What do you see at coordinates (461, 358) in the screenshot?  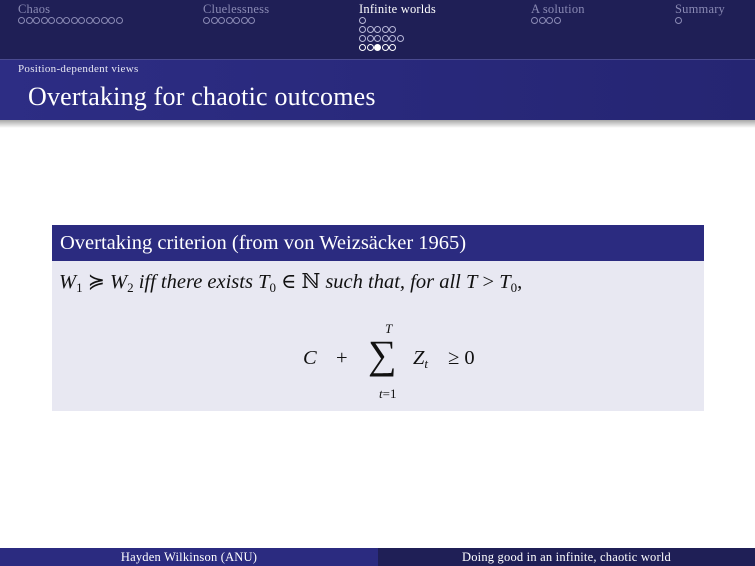 I see `formula-geq-zero: ≥ 0` at bounding box center [461, 358].